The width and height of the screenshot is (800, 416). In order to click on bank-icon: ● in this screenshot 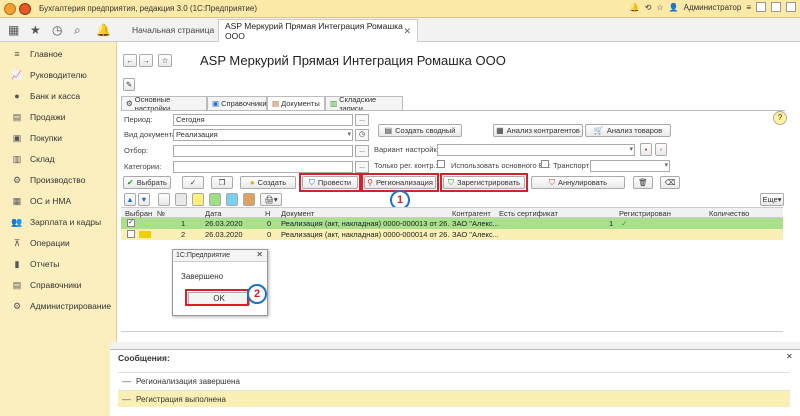, I will do `click(17, 96)`.